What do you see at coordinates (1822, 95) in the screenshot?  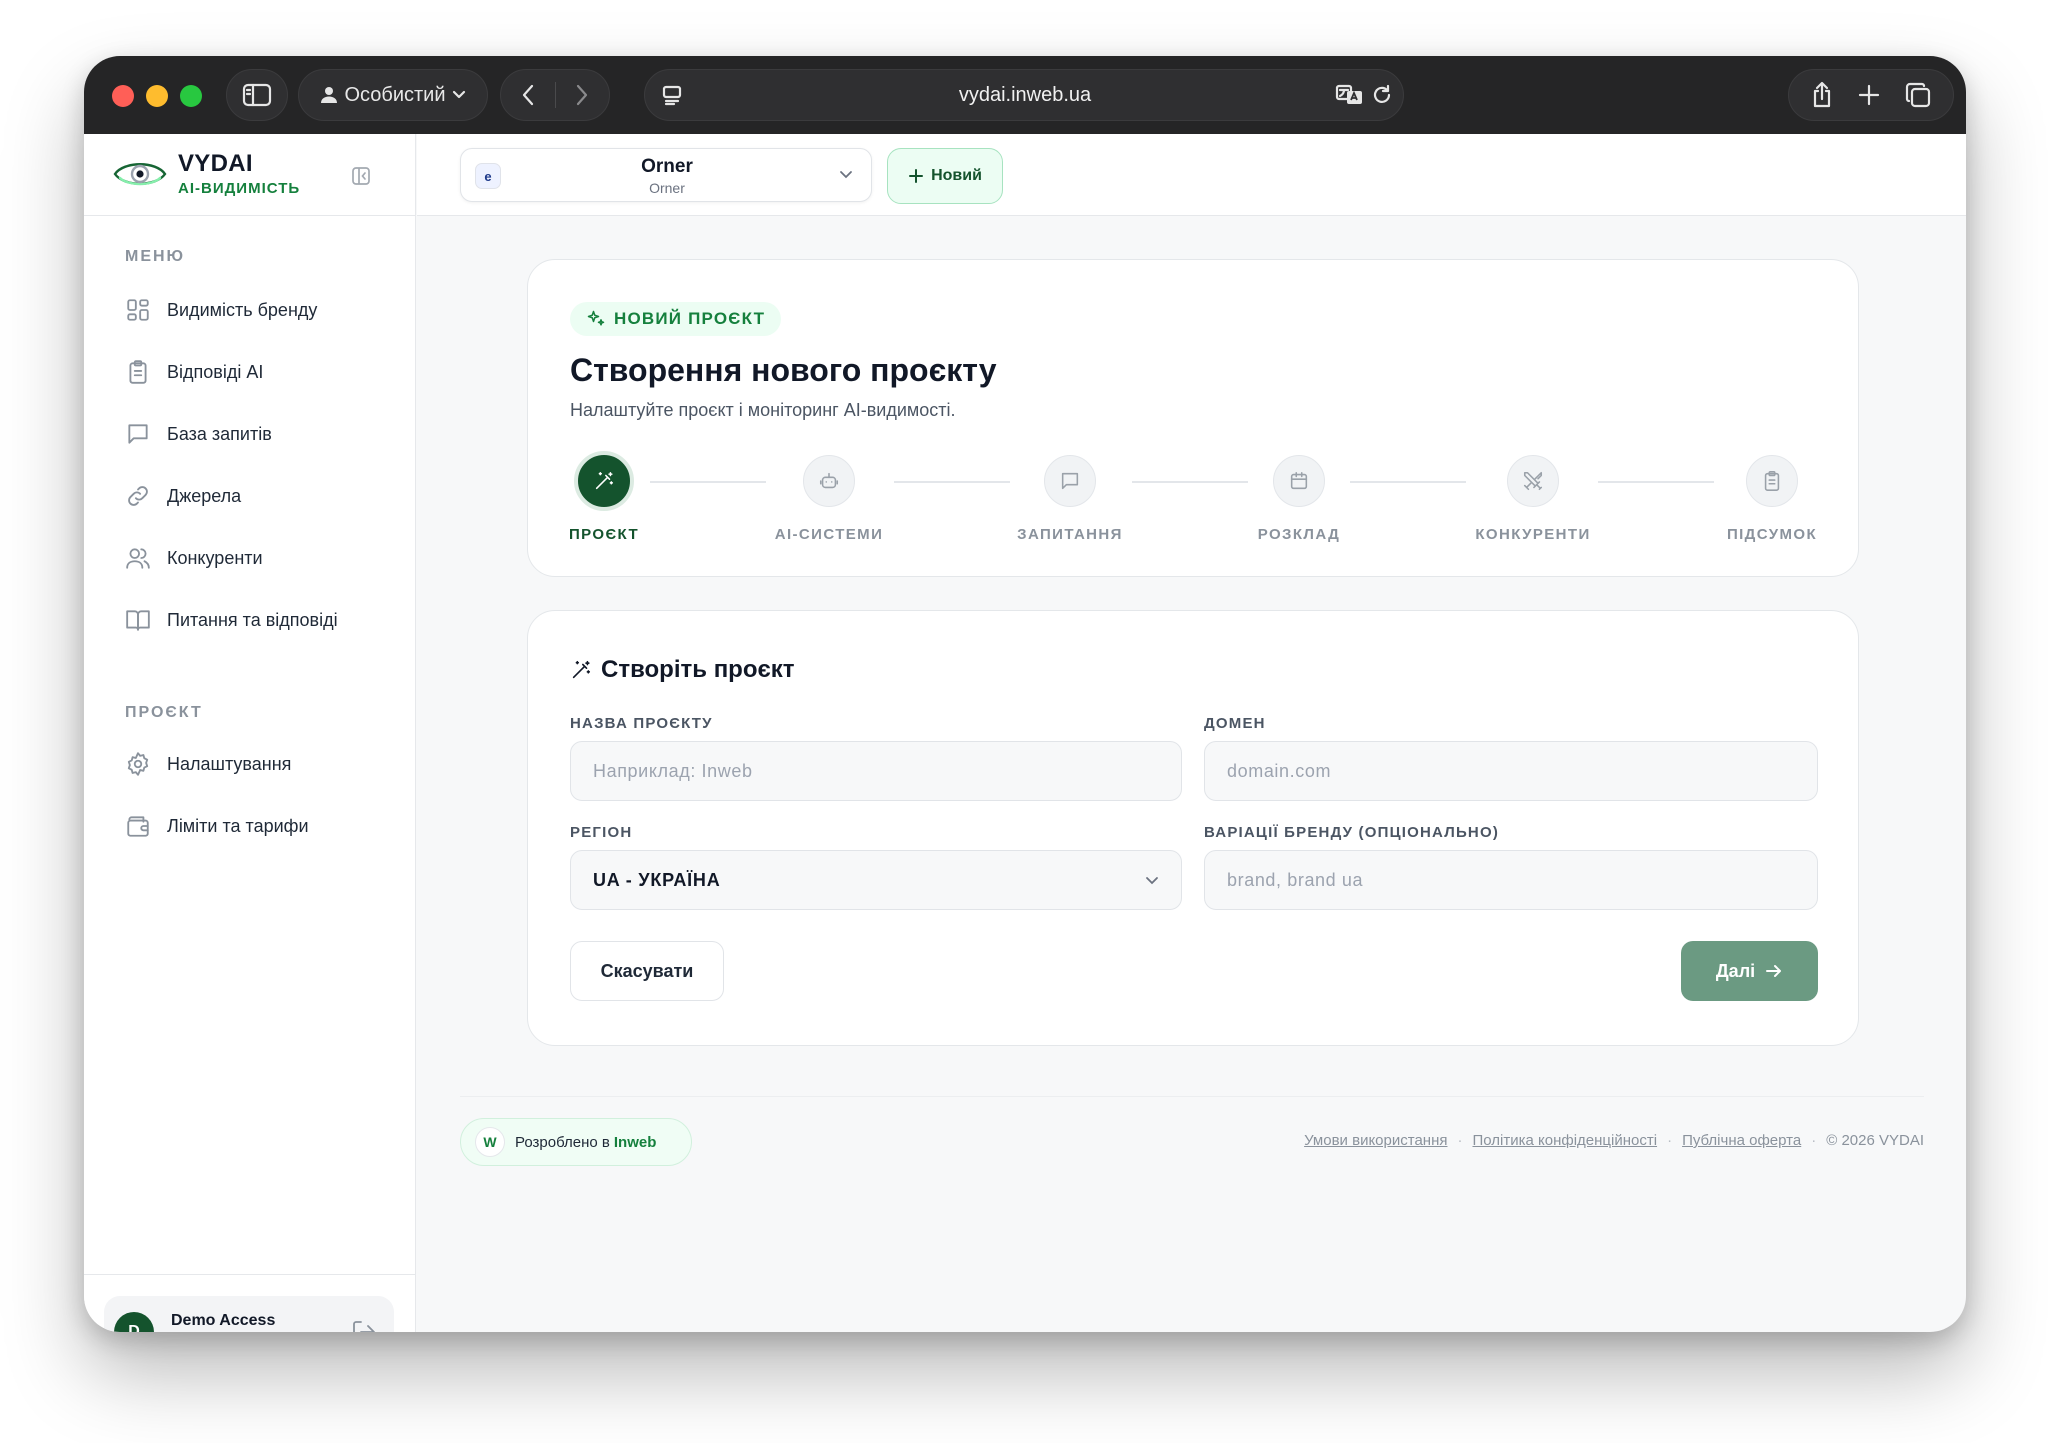 I see `share-icon` at bounding box center [1822, 95].